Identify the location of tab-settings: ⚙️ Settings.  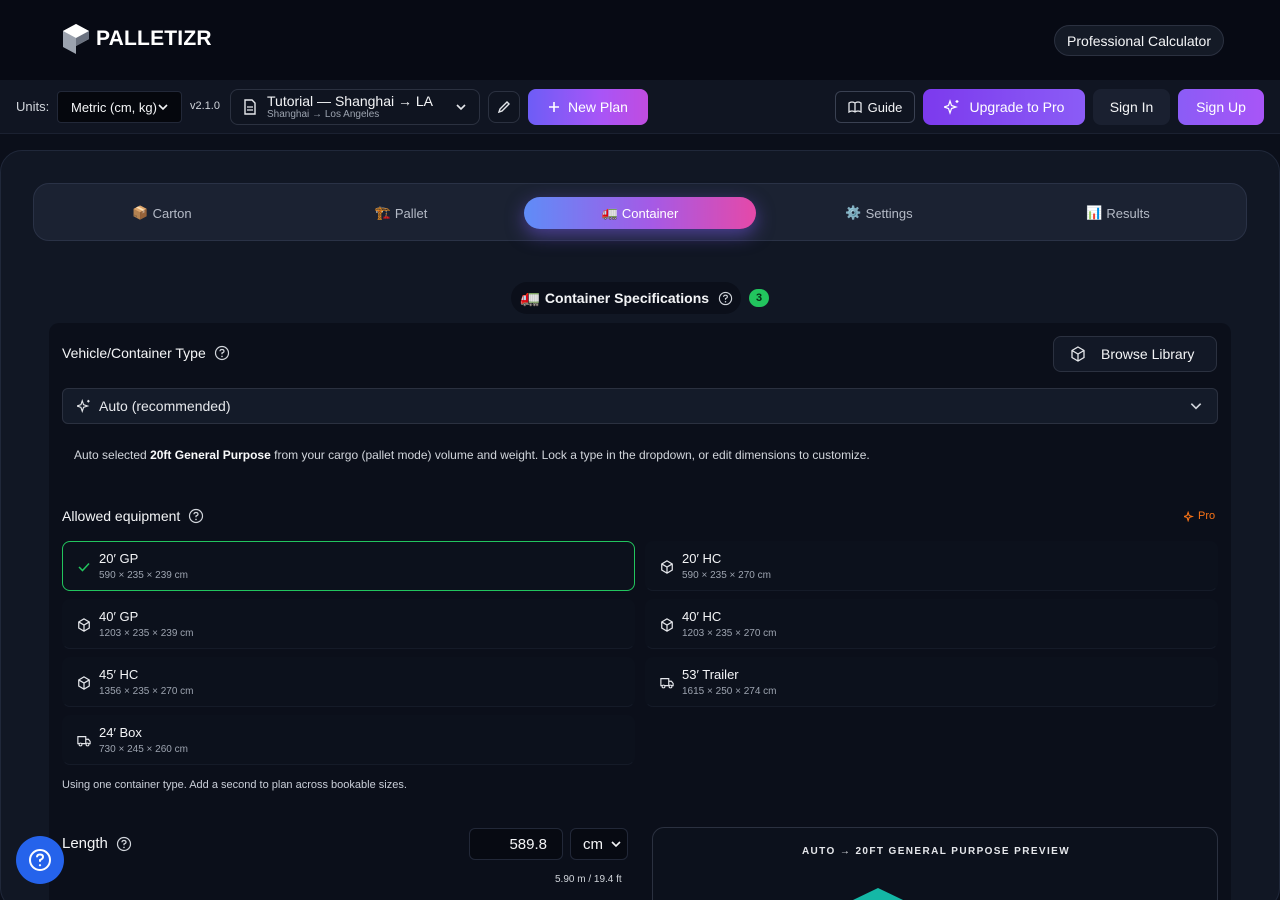
(879, 213).